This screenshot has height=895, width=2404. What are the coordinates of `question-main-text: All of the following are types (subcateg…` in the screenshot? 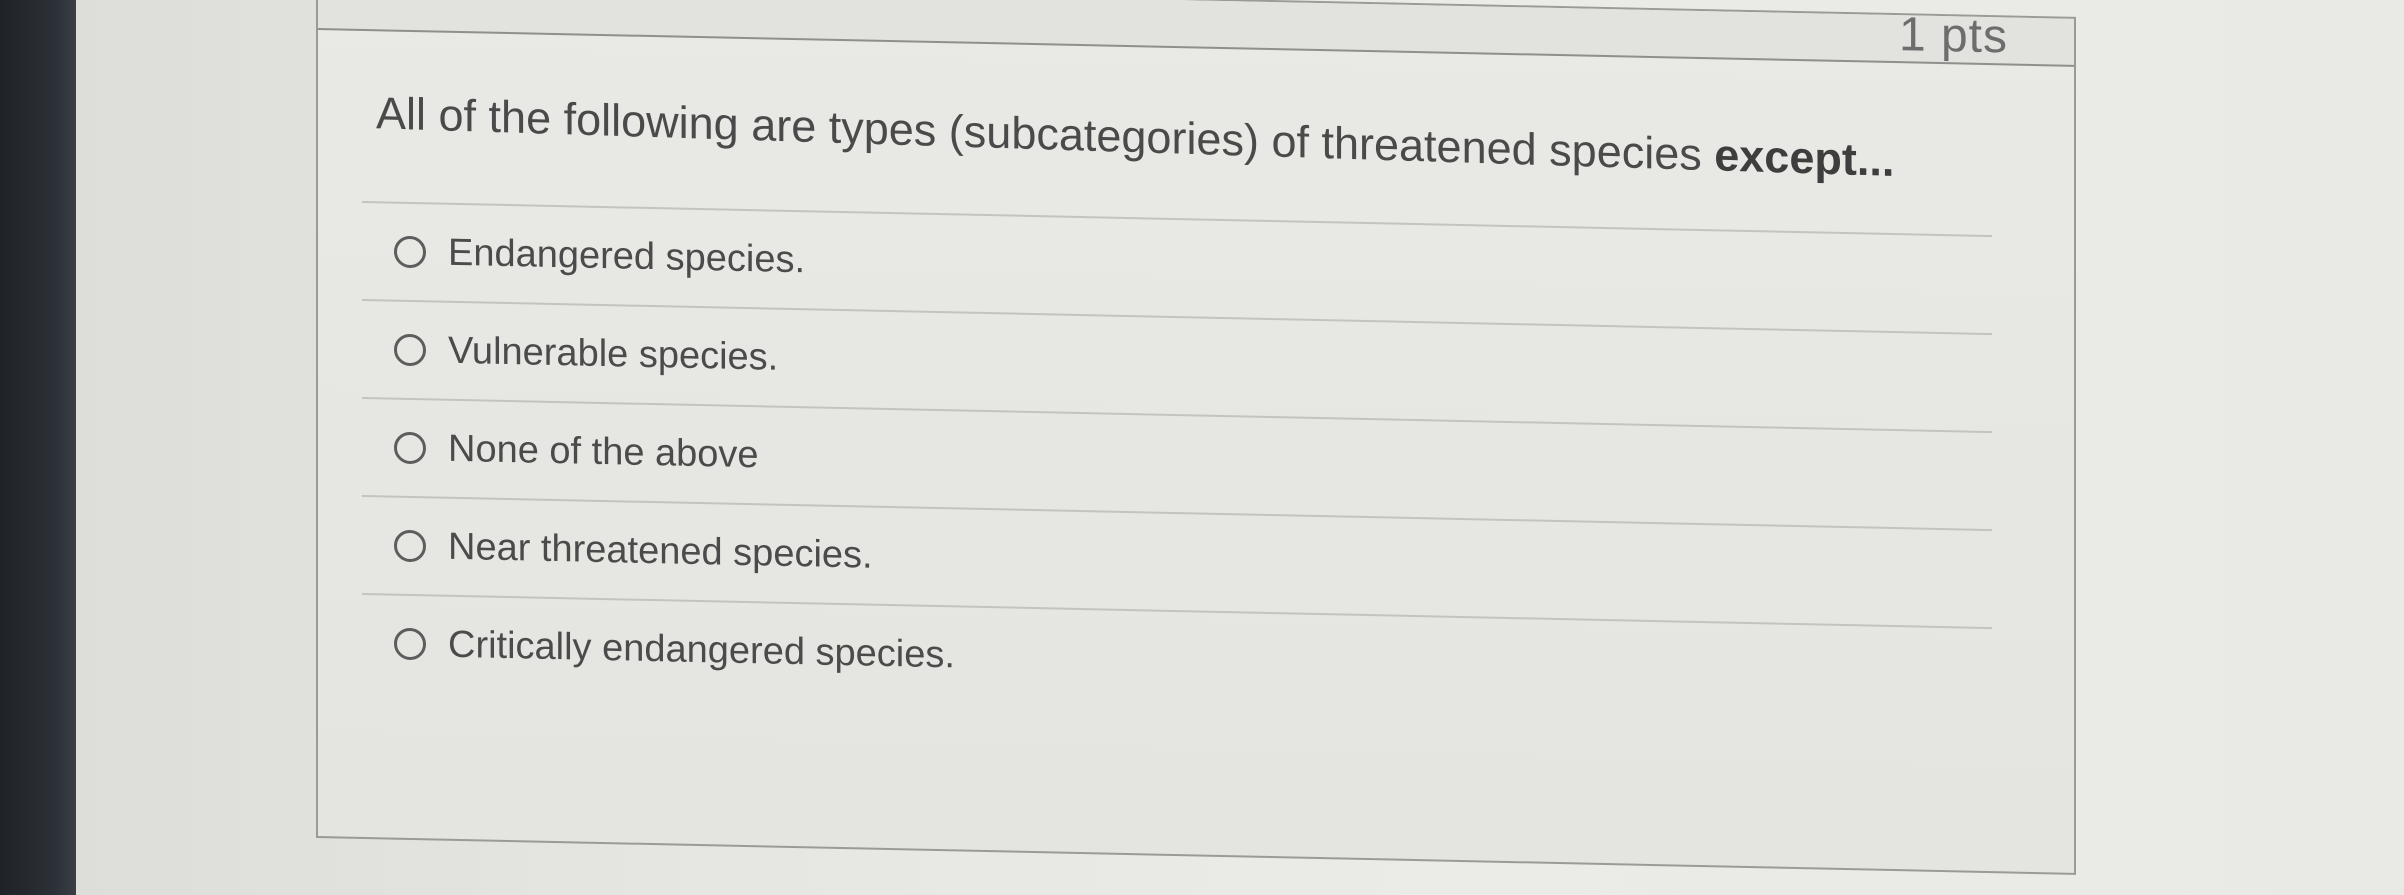 It's located at (1045, 134).